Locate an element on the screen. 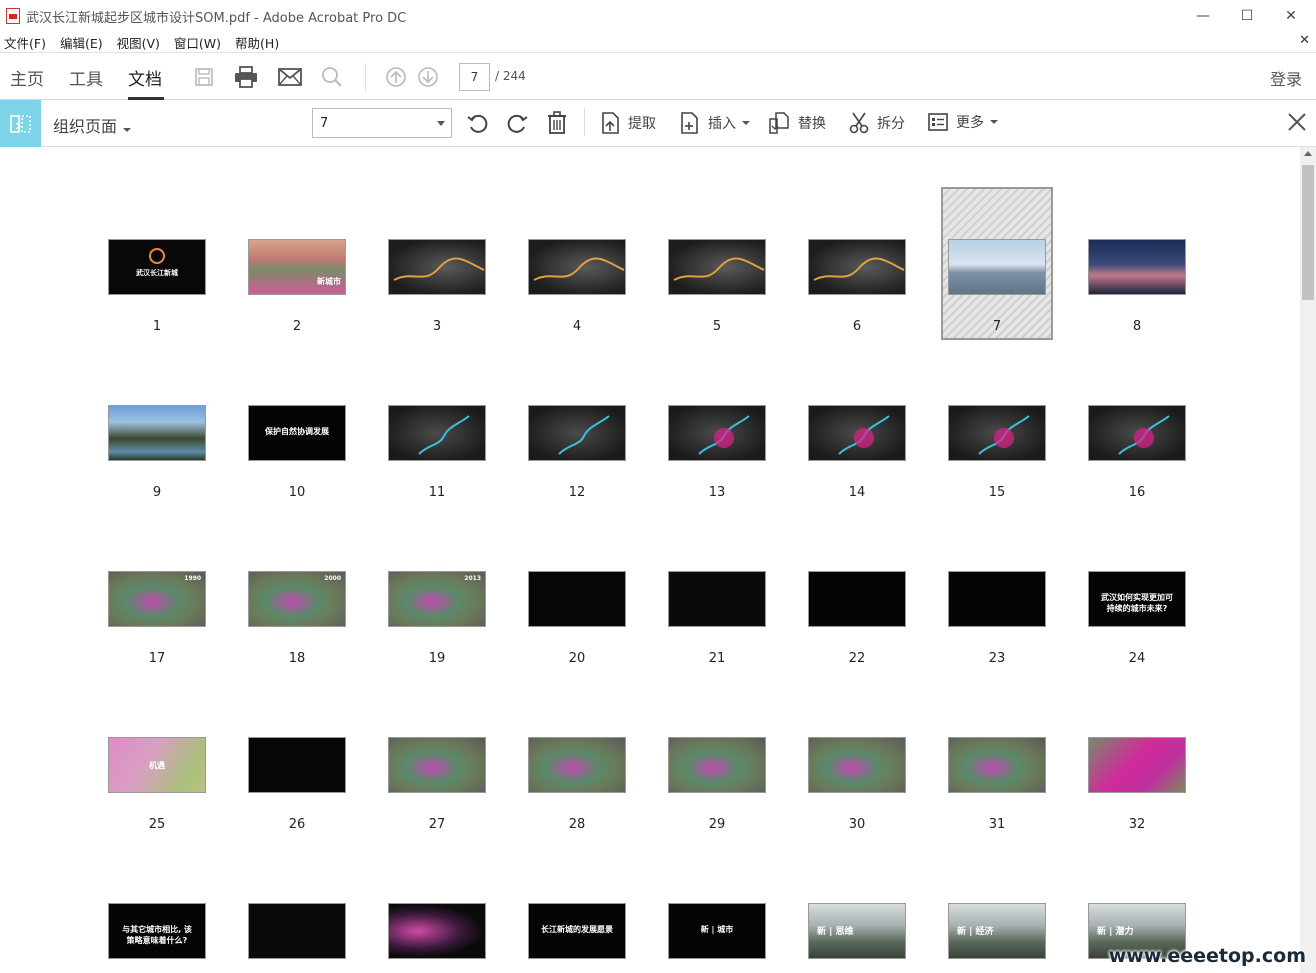  page-thumbnail: 长江新城的发展愿景 is located at coordinates (577, 931).